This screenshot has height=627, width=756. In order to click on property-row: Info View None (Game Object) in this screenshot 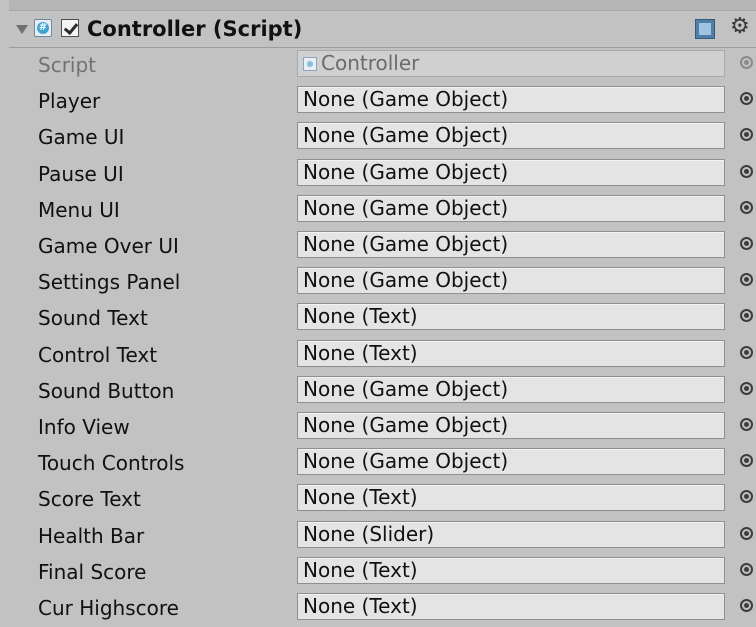, I will do `click(382, 428)`.